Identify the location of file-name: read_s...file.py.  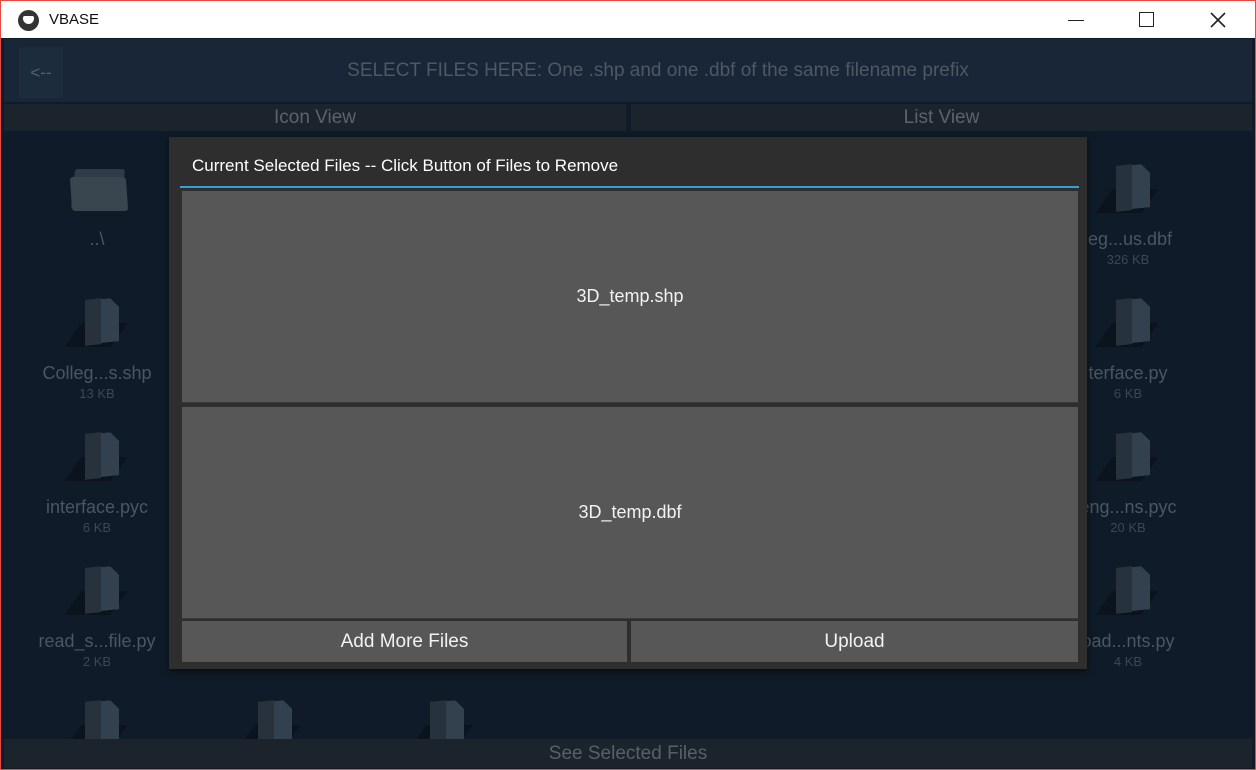
(97, 641).